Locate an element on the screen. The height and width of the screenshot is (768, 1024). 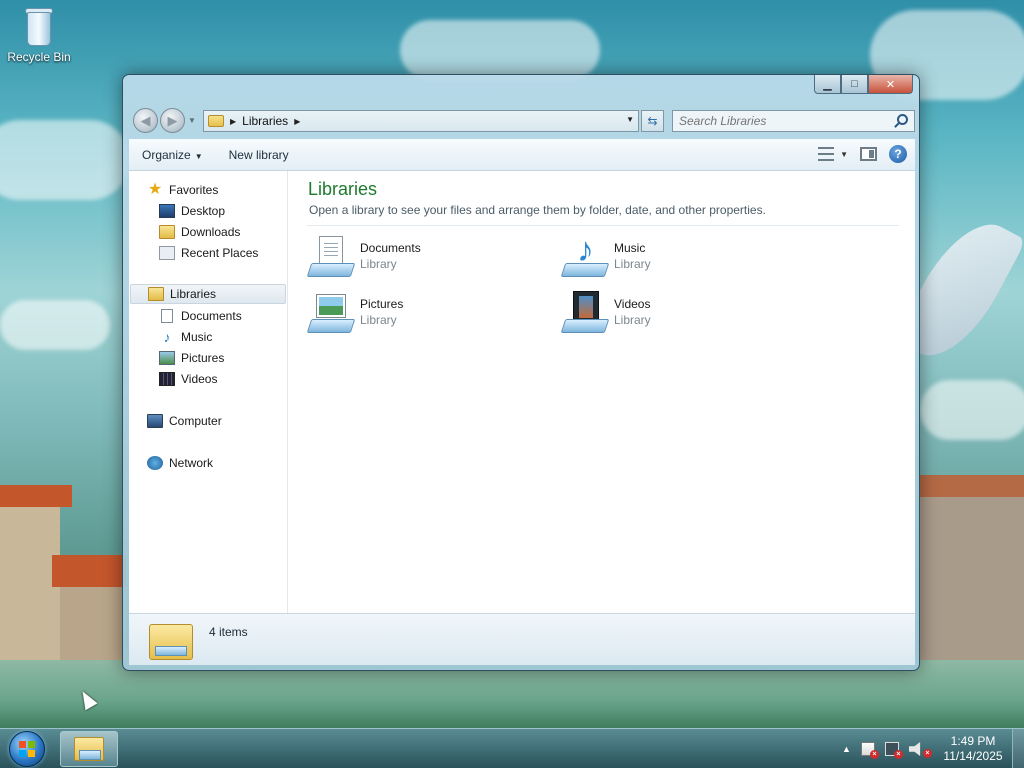
system-tray: ▲ × × × is located at coordinates (892, 748).